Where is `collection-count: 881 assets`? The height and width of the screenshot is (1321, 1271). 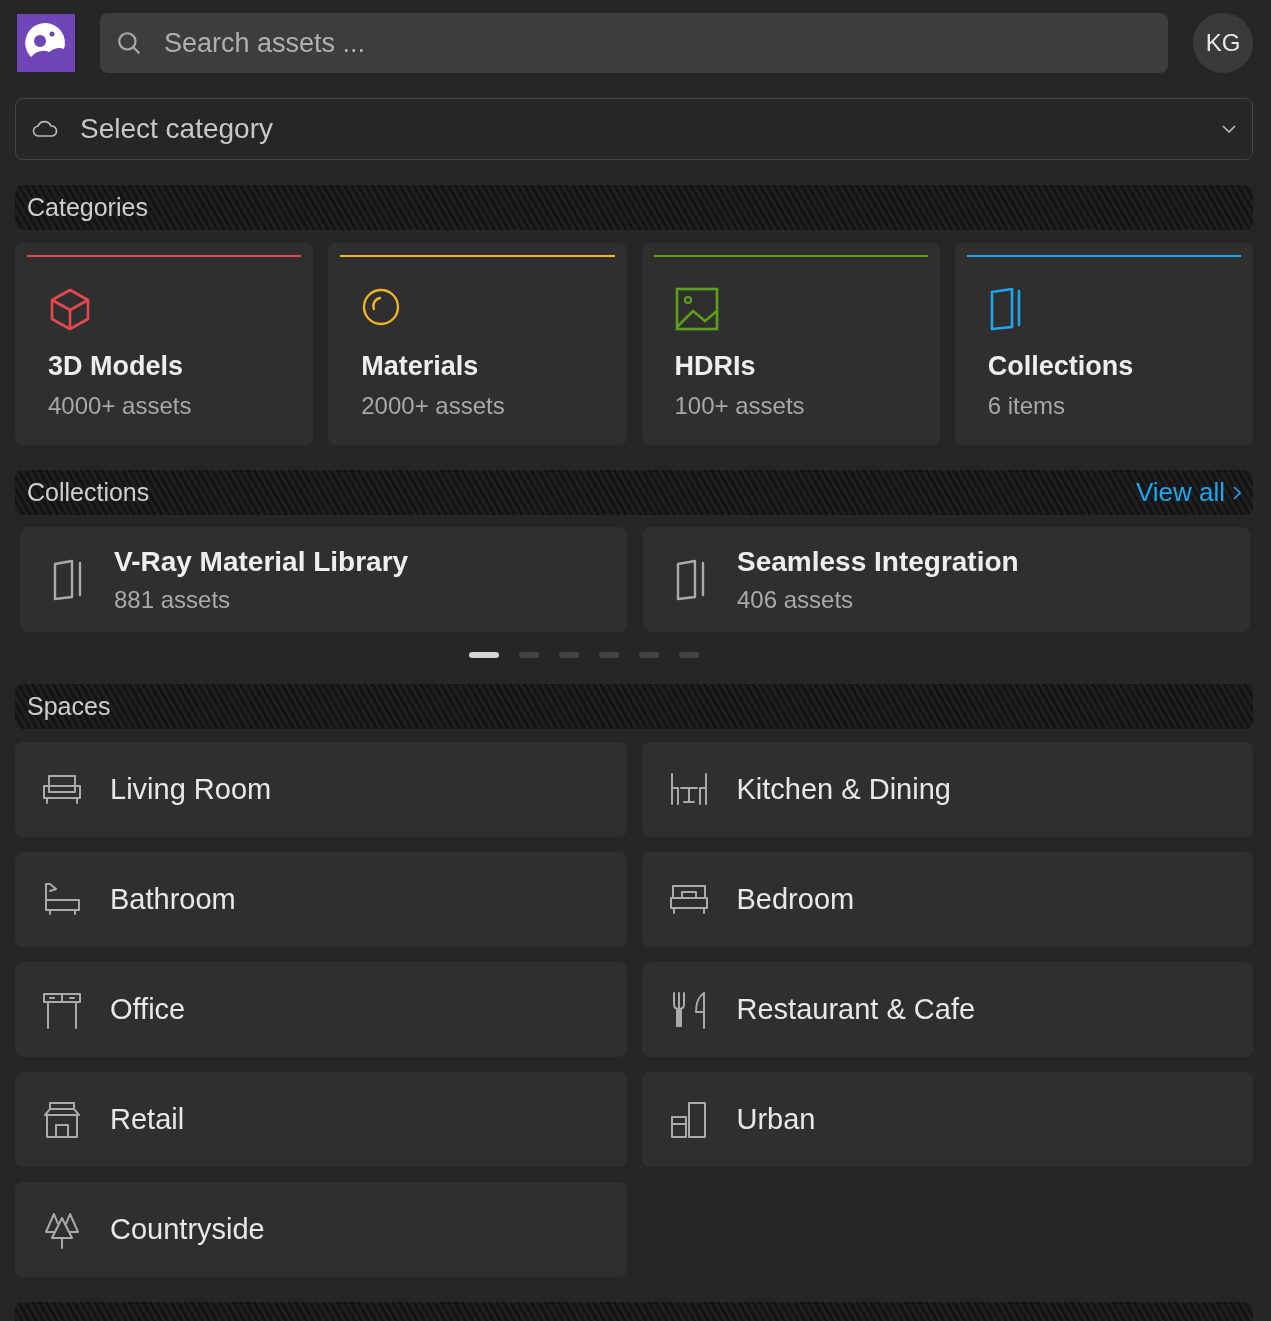
collection-count: 881 assets is located at coordinates (173, 599).